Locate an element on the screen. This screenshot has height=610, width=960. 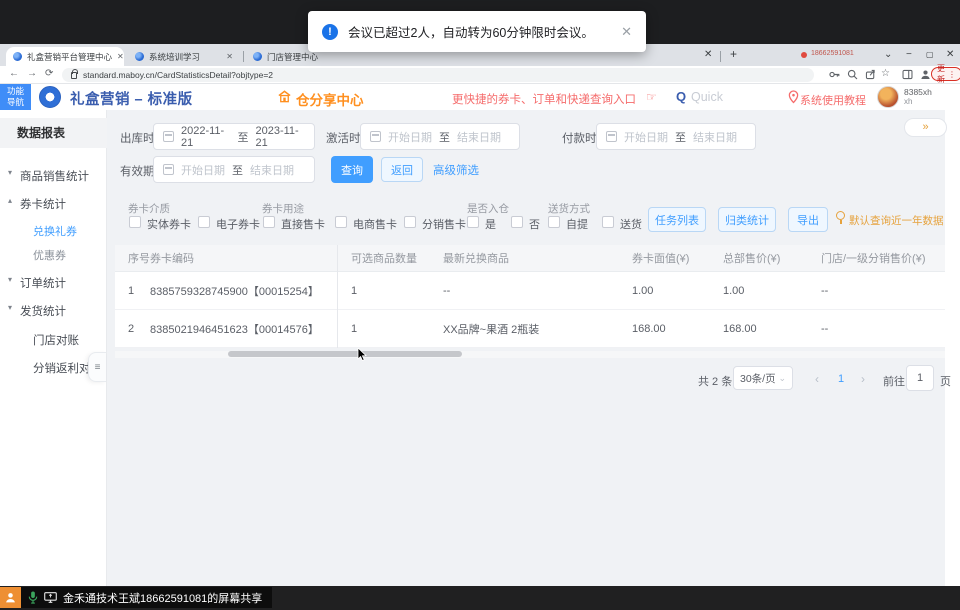
date-to-label: 至 is located at coordinates (680, 137).